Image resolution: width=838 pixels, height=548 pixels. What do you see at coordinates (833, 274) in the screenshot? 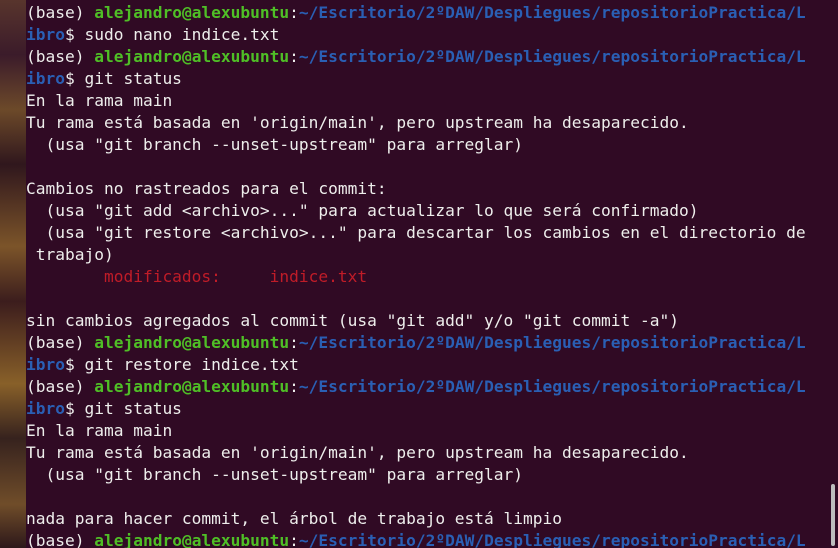
I see `terminal-scrollbar` at bounding box center [833, 274].